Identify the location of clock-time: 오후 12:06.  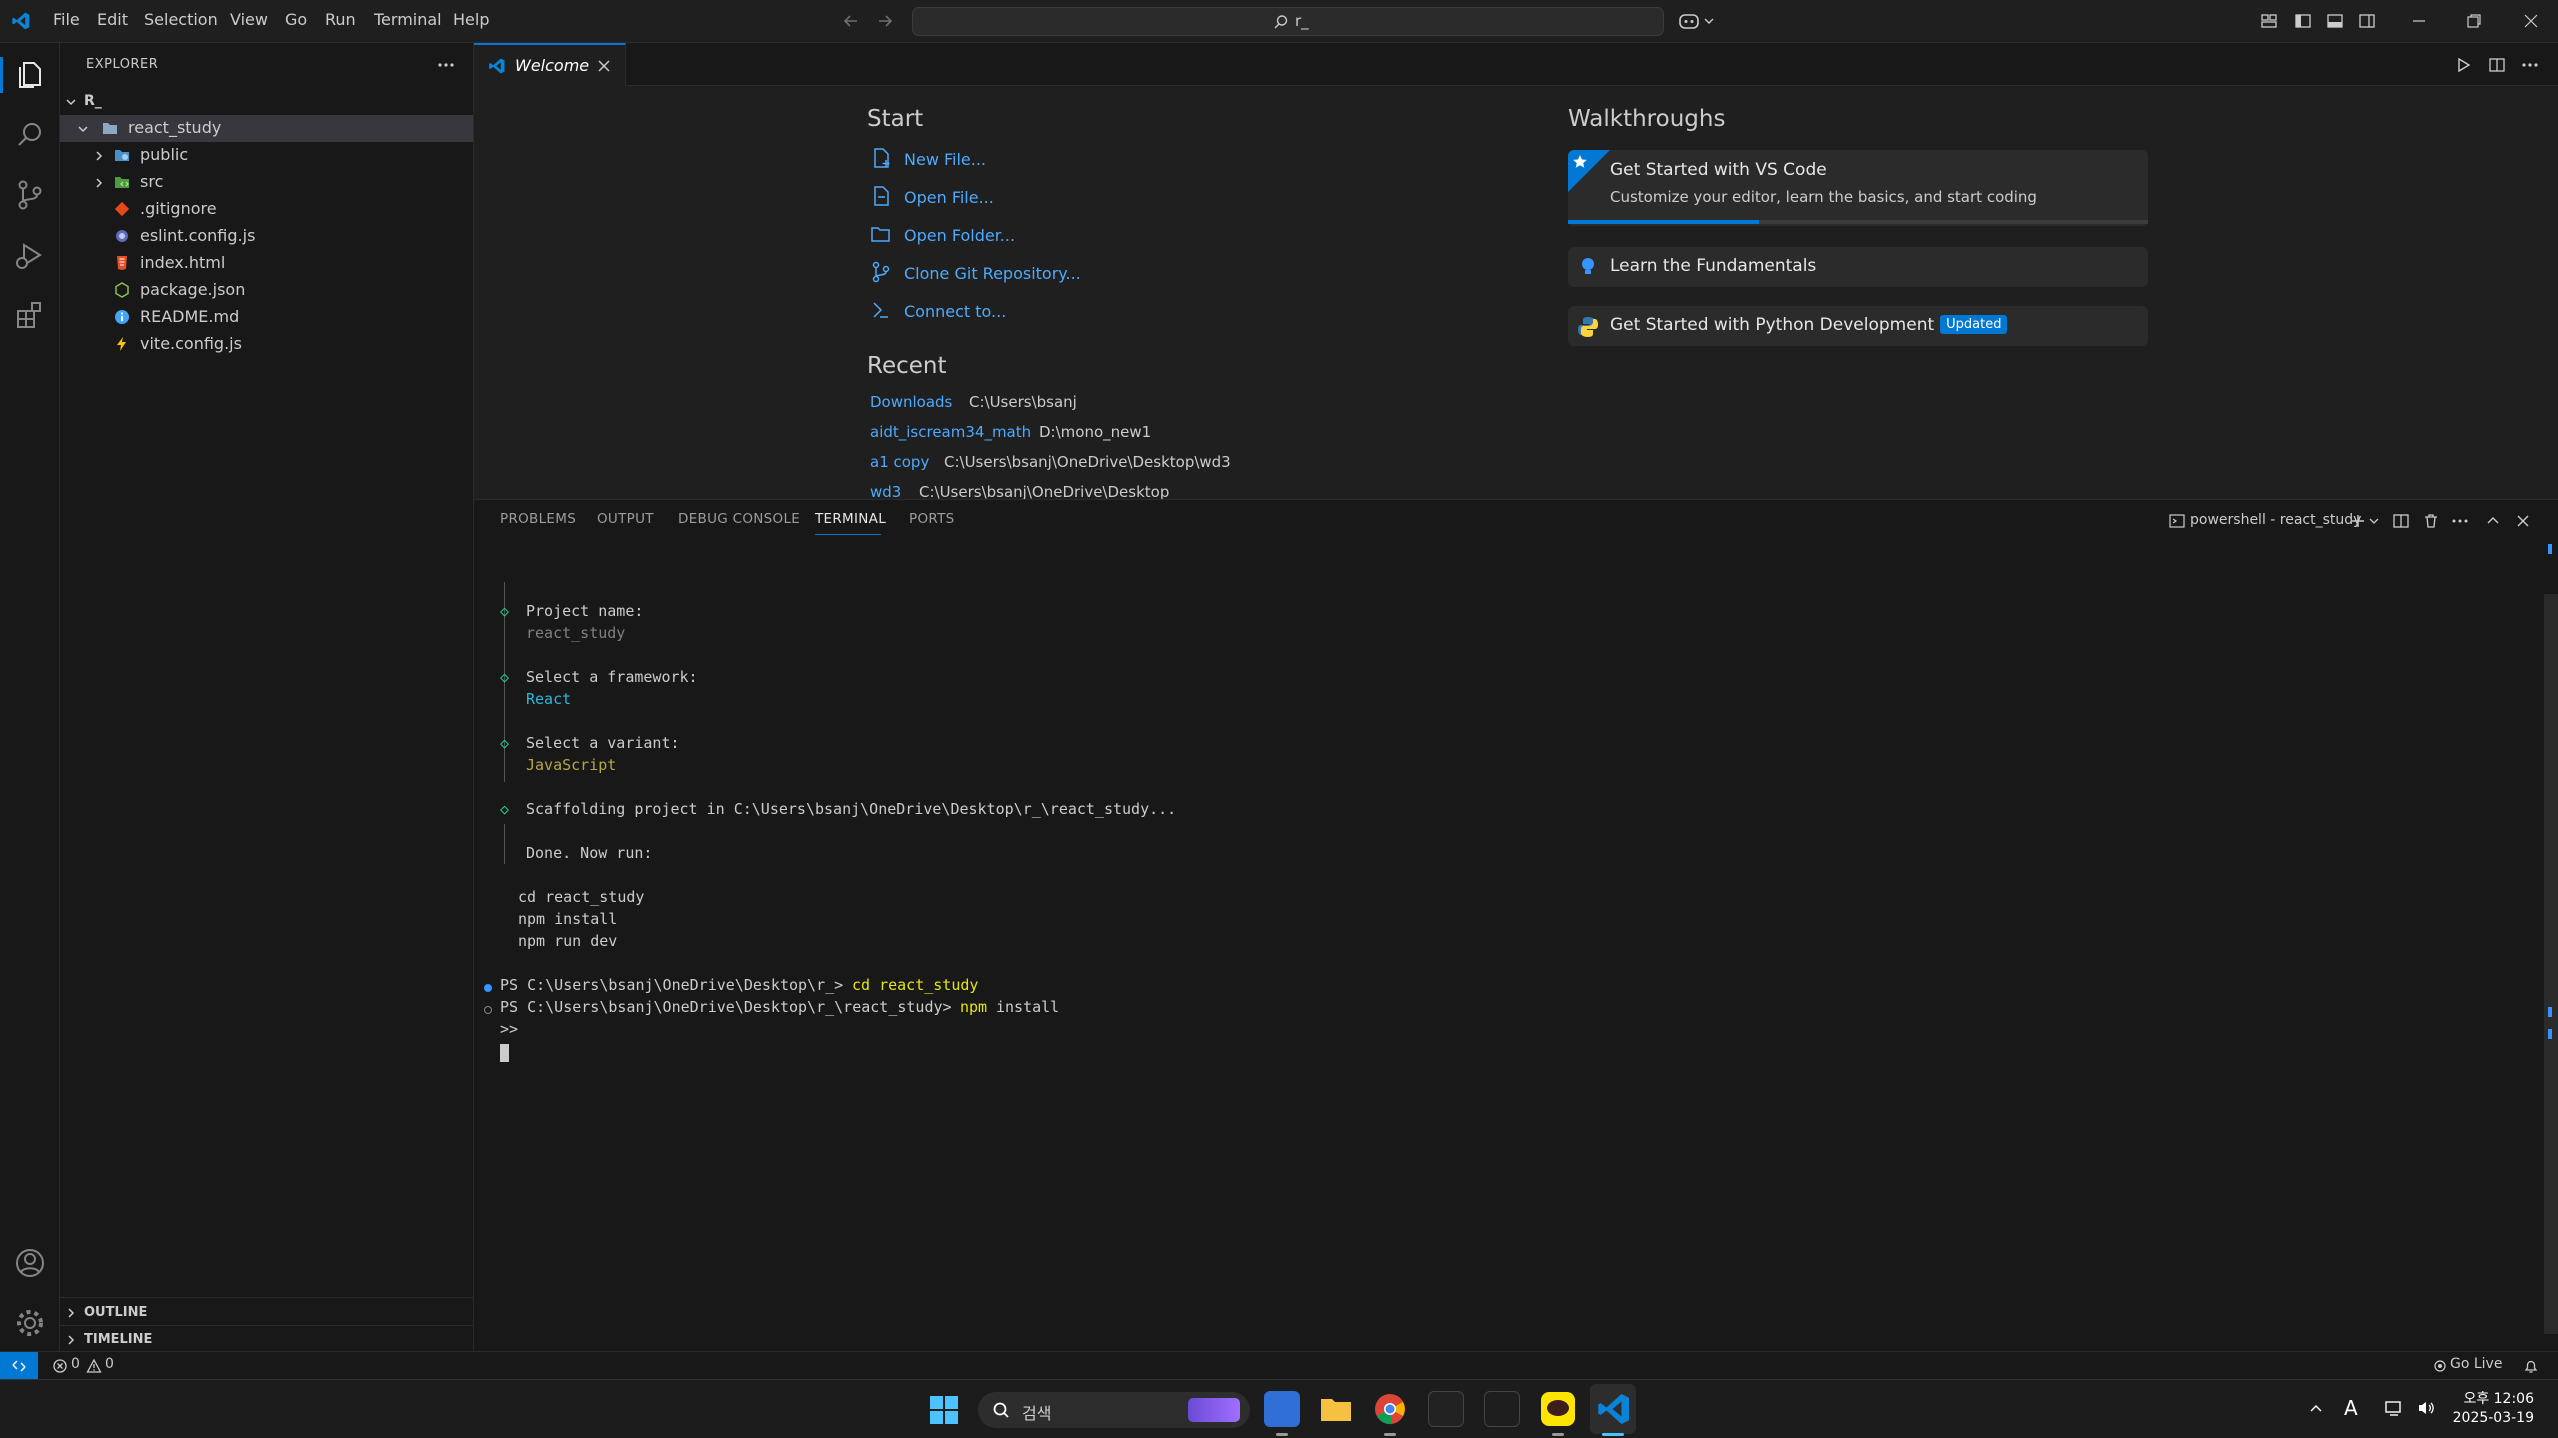
(2498, 1398).